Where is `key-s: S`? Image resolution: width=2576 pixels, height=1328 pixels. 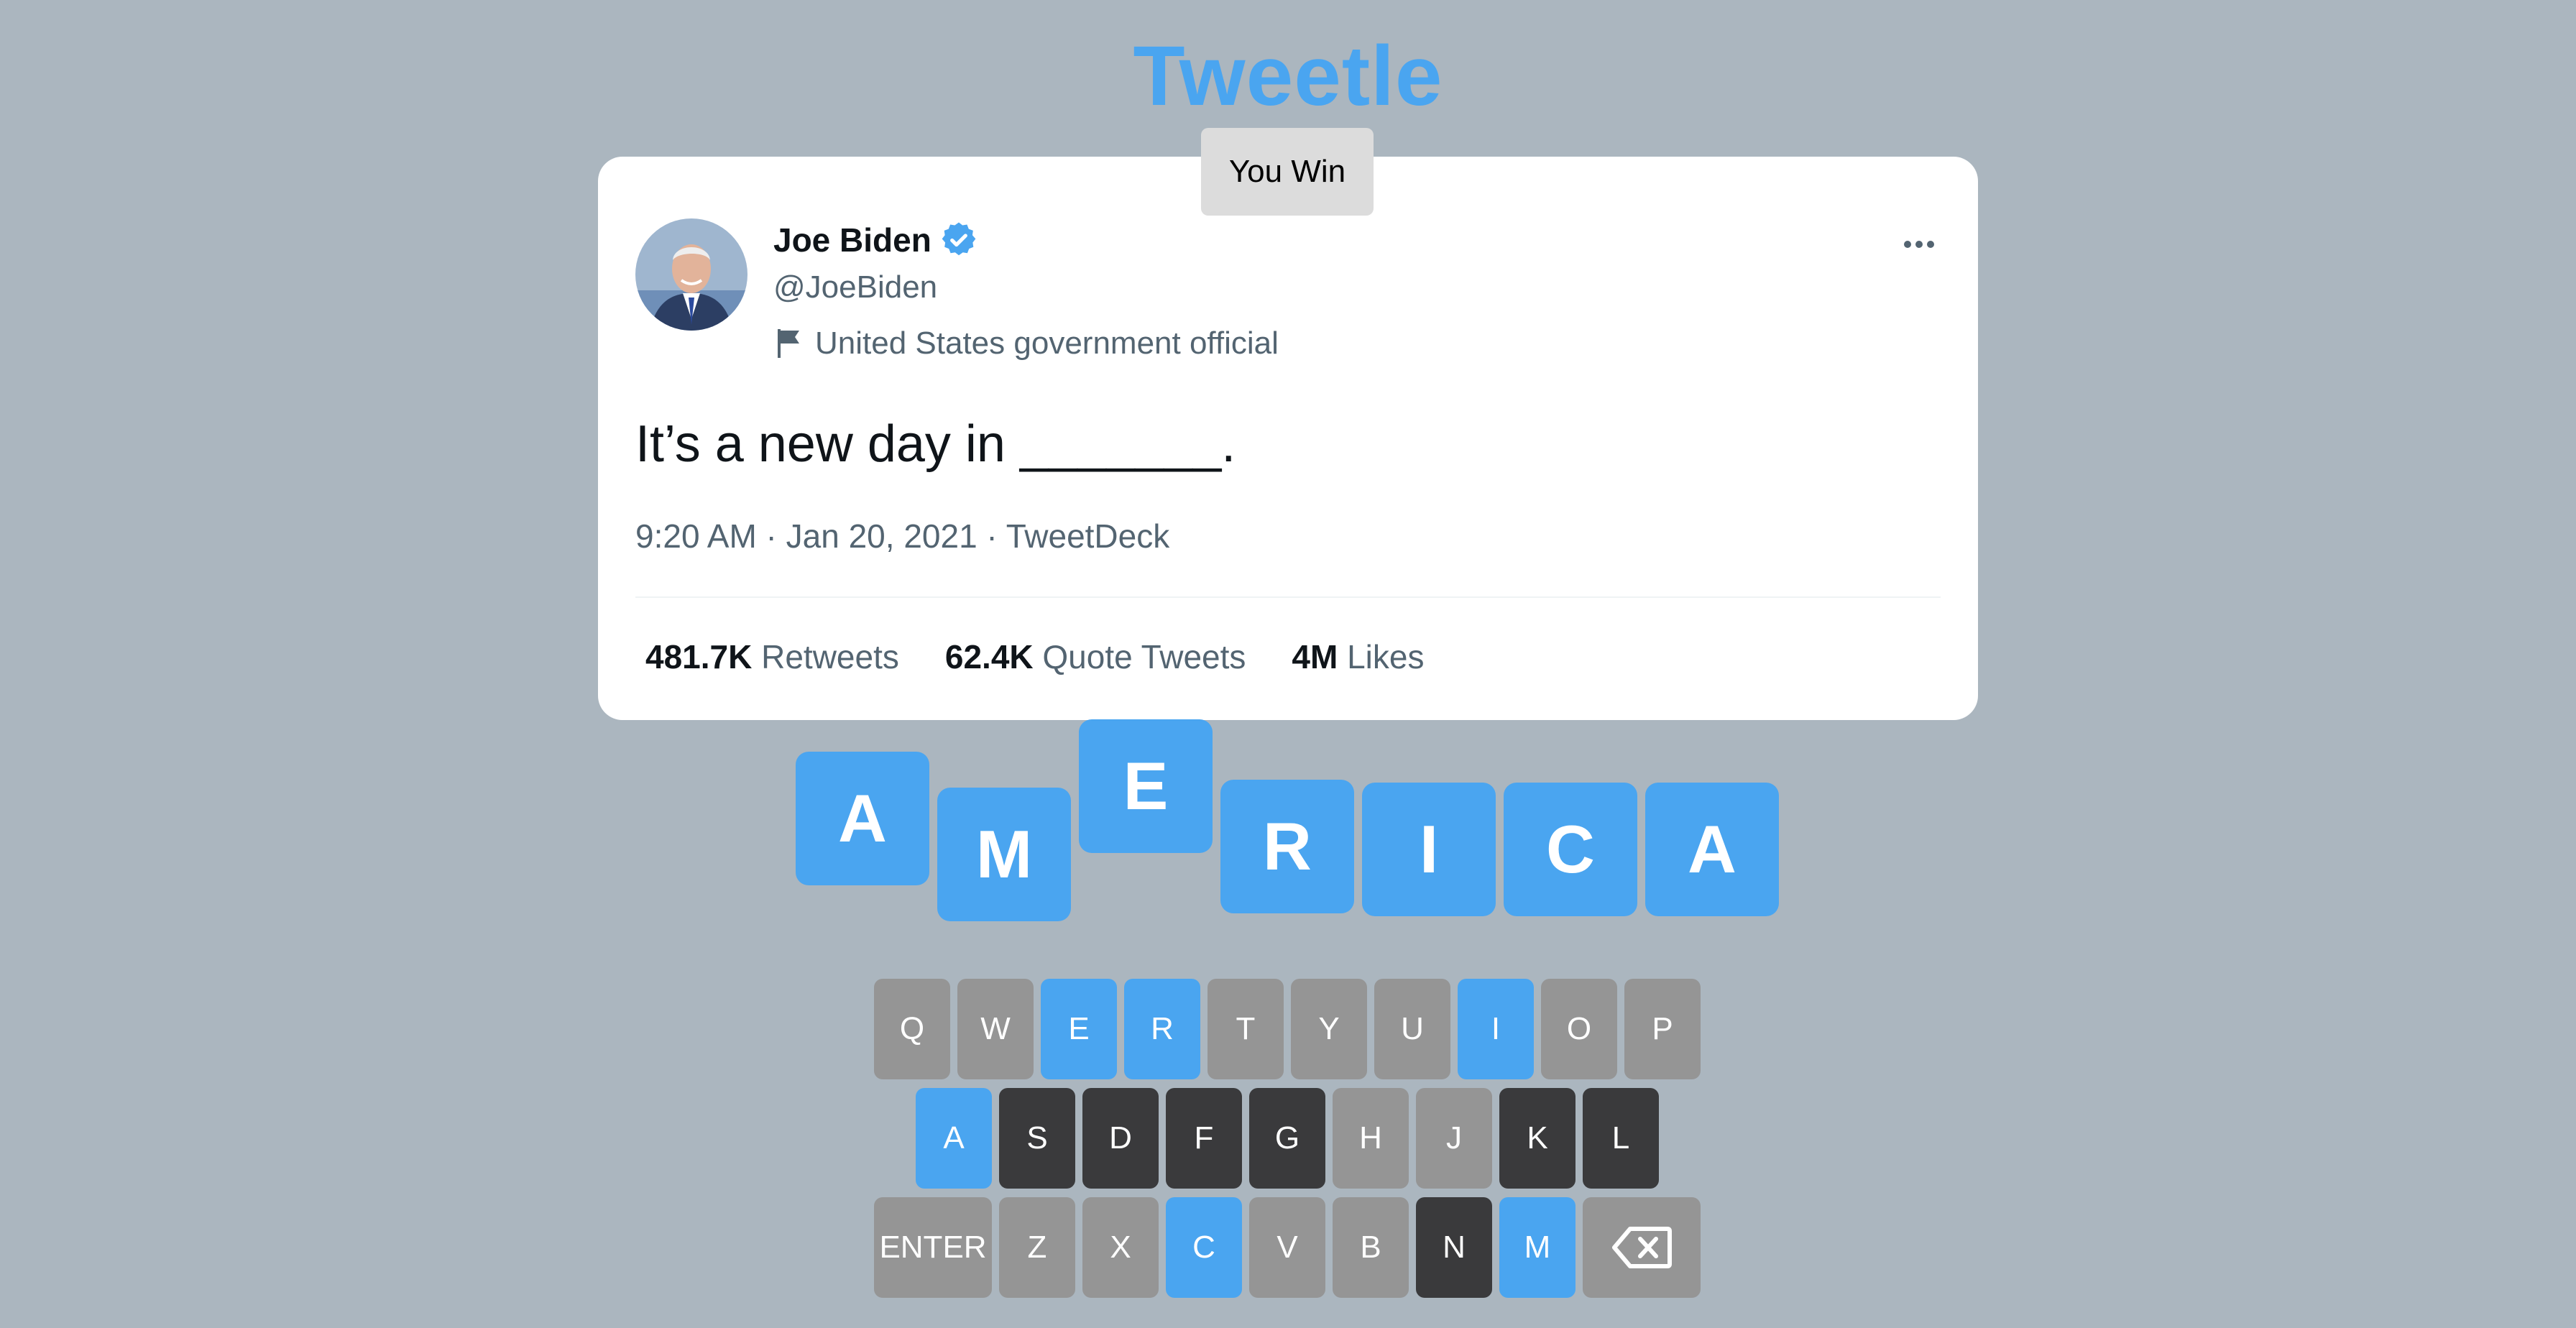
key-s: S is located at coordinates (1037, 1138).